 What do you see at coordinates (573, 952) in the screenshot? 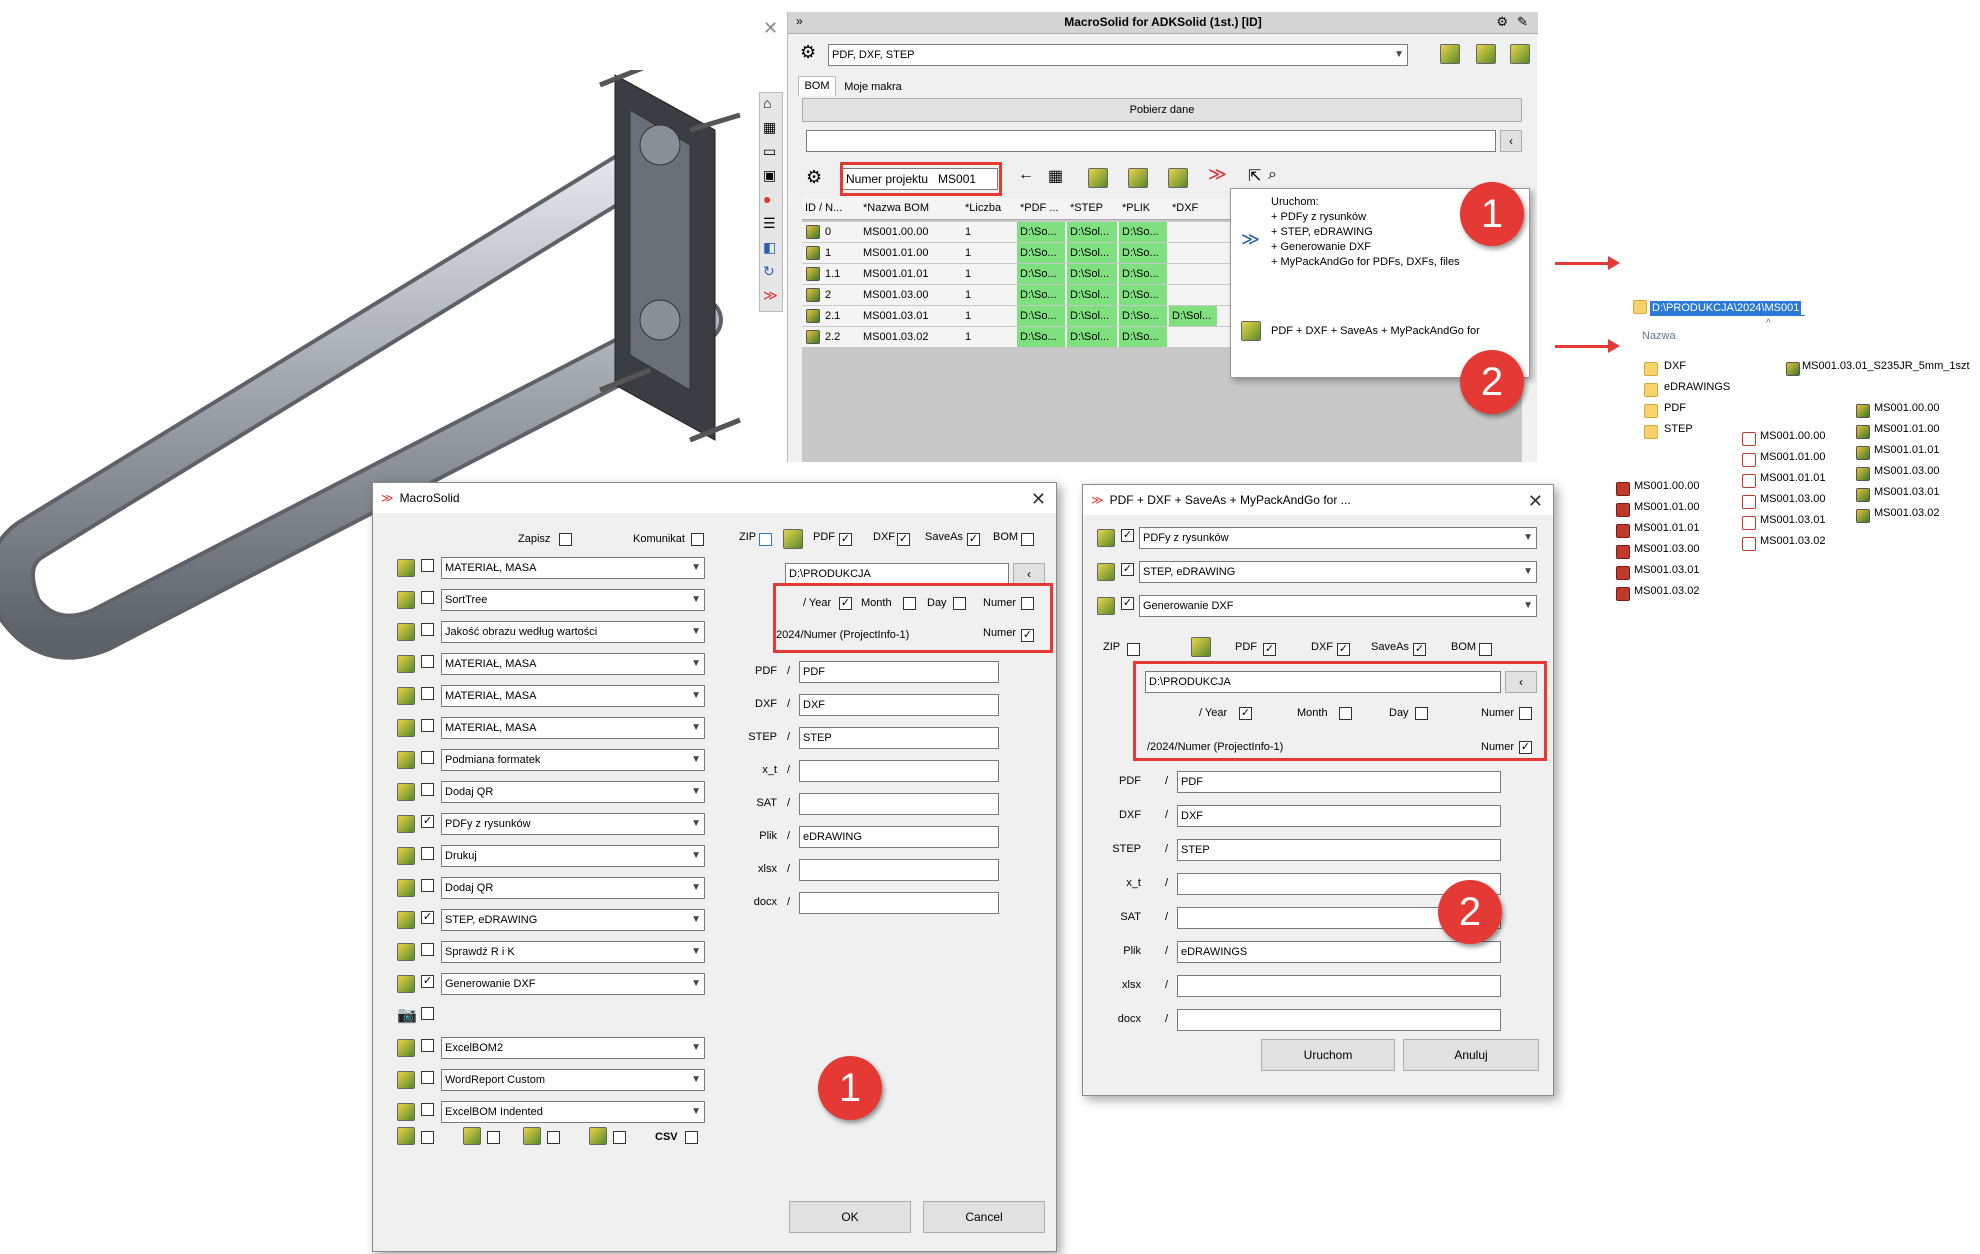
I see `macro-select: Sprawdź R i K ▼` at bounding box center [573, 952].